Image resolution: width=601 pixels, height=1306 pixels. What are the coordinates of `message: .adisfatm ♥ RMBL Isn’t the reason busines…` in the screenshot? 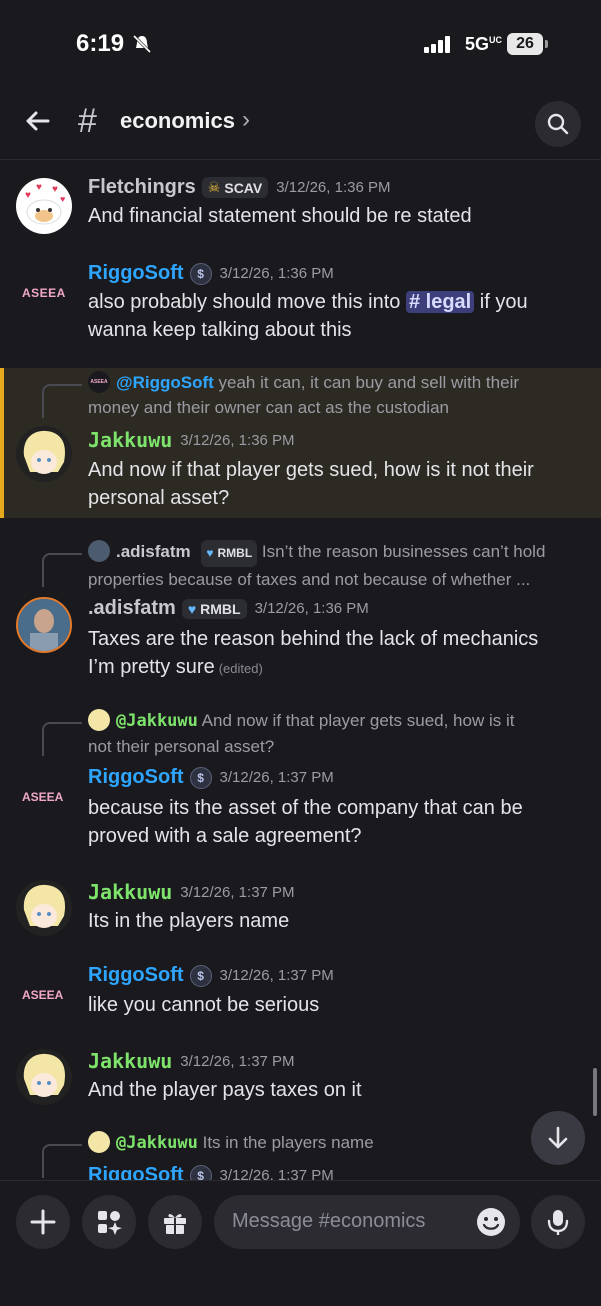 It's located at (300, 612).